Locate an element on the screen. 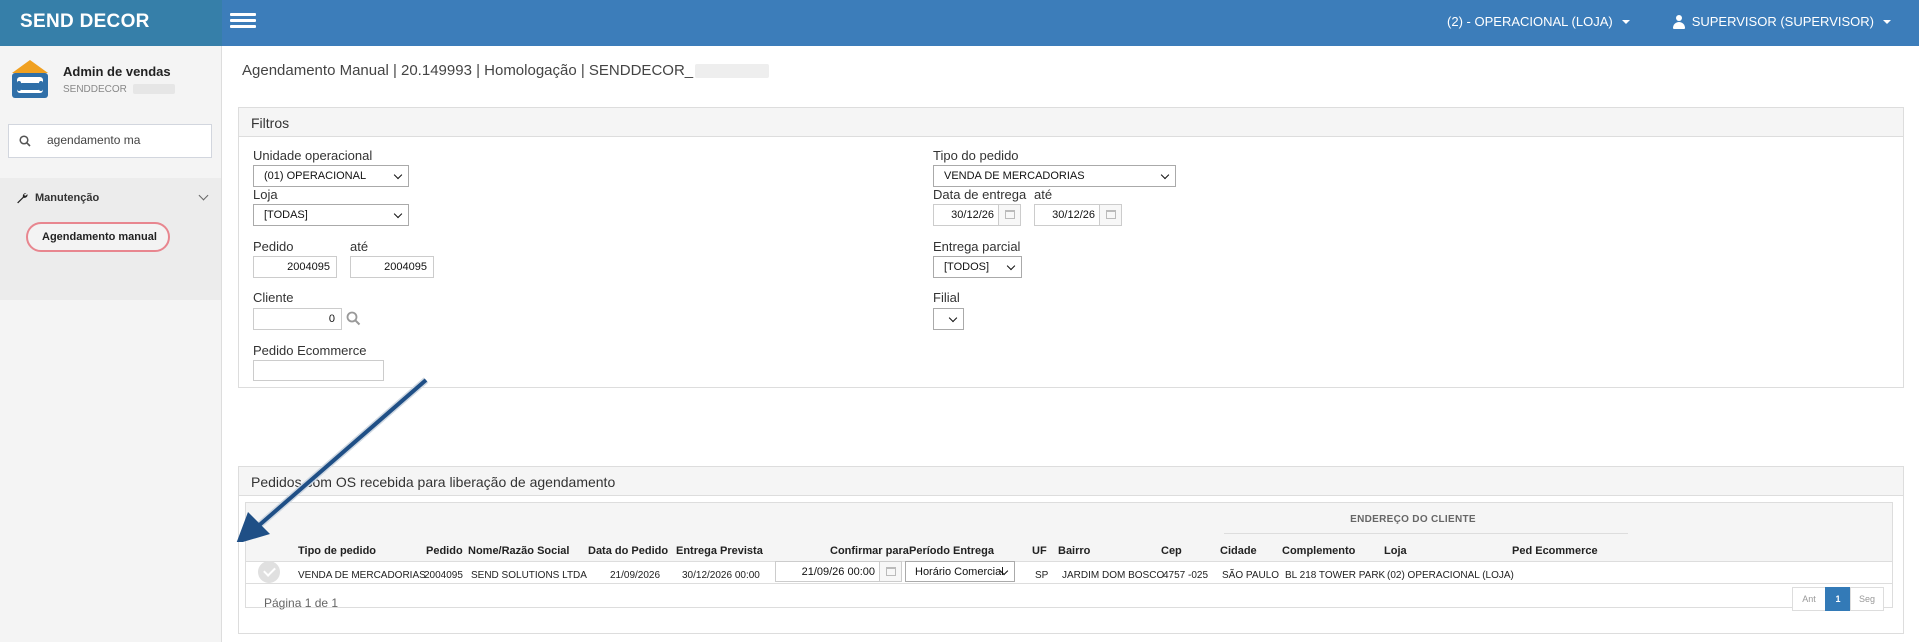  cell-tipo: VENDA DE MERCADORIAS is located at coordinates (362, 575).